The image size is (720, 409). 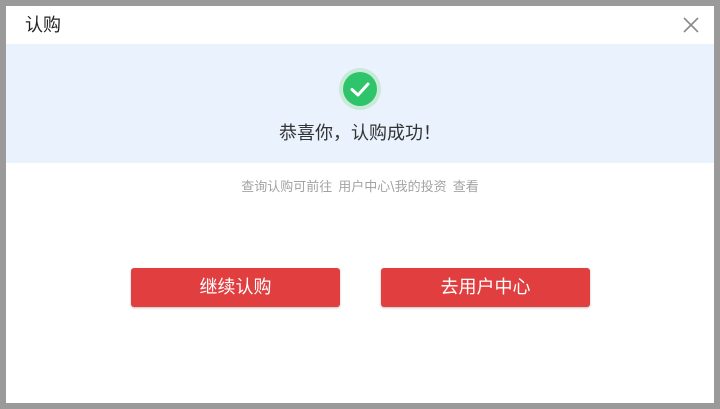 I want to click on hint-text: 查询认购可前往 用户中心\我的投资 查看, so click(x=360, y=188).